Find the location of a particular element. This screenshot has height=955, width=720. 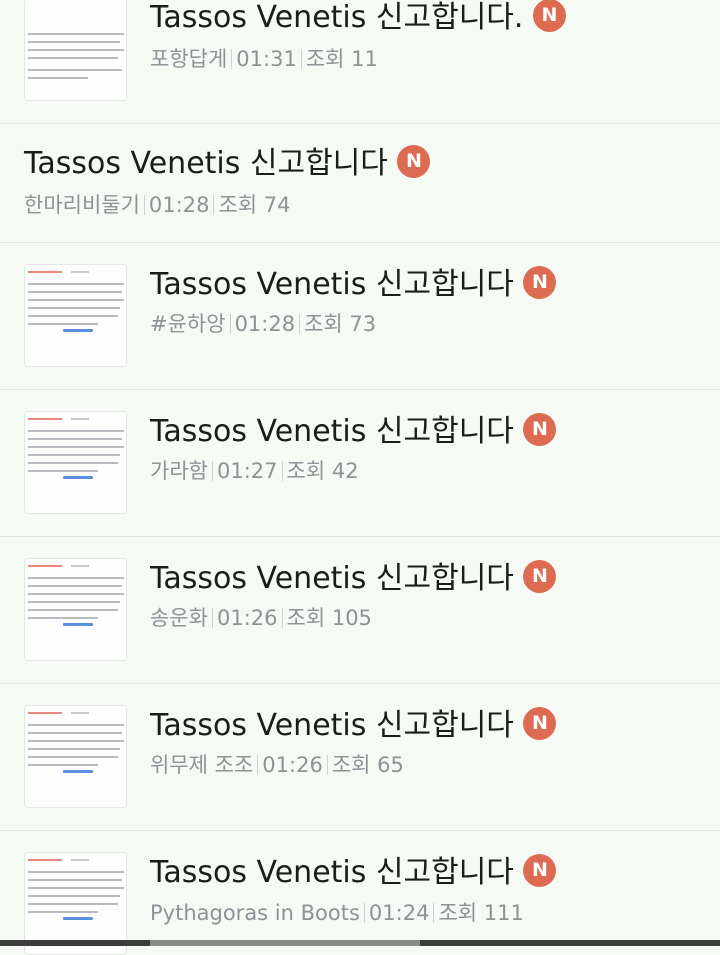

views-count: 11 is located at coordinates (364, 59).